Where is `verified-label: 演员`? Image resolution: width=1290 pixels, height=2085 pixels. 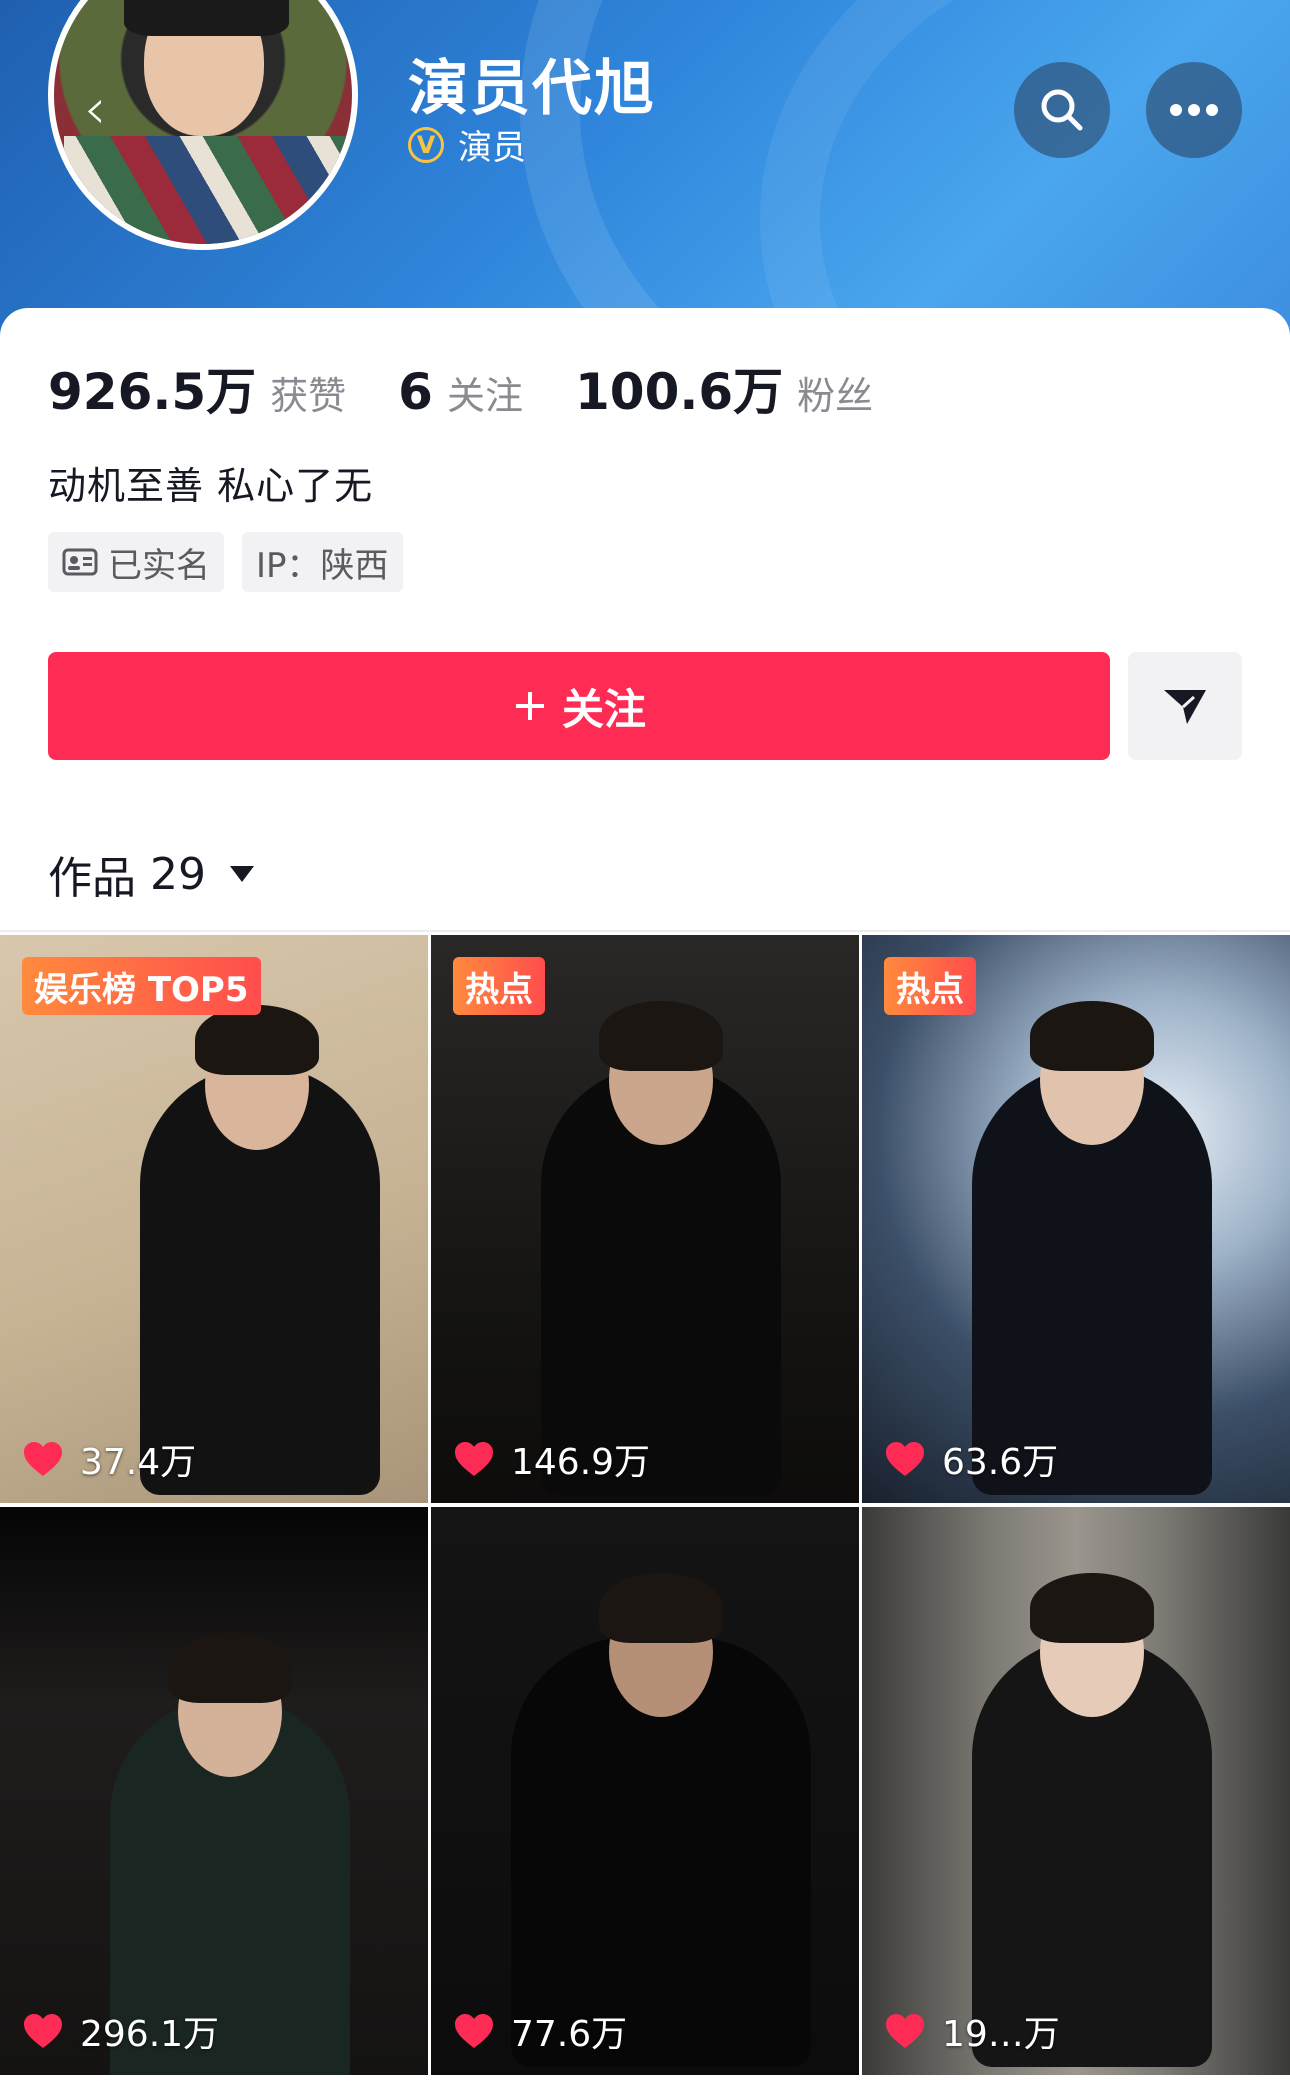 verified-label: 演员 is located at coordinates (492, 148).